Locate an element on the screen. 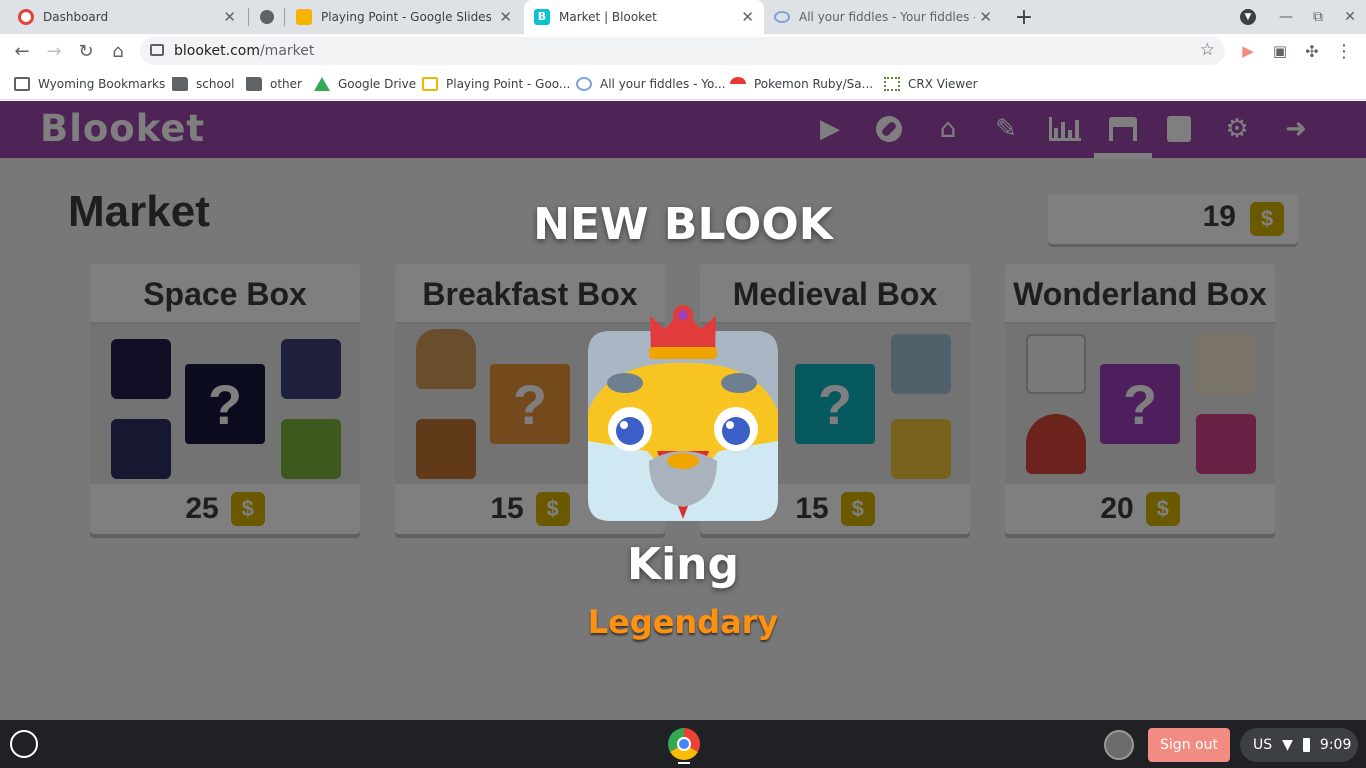 This screenshot has width=1366, height=768. tab-title: Playing Point - Google Slides is located at coordinates (406, 17).